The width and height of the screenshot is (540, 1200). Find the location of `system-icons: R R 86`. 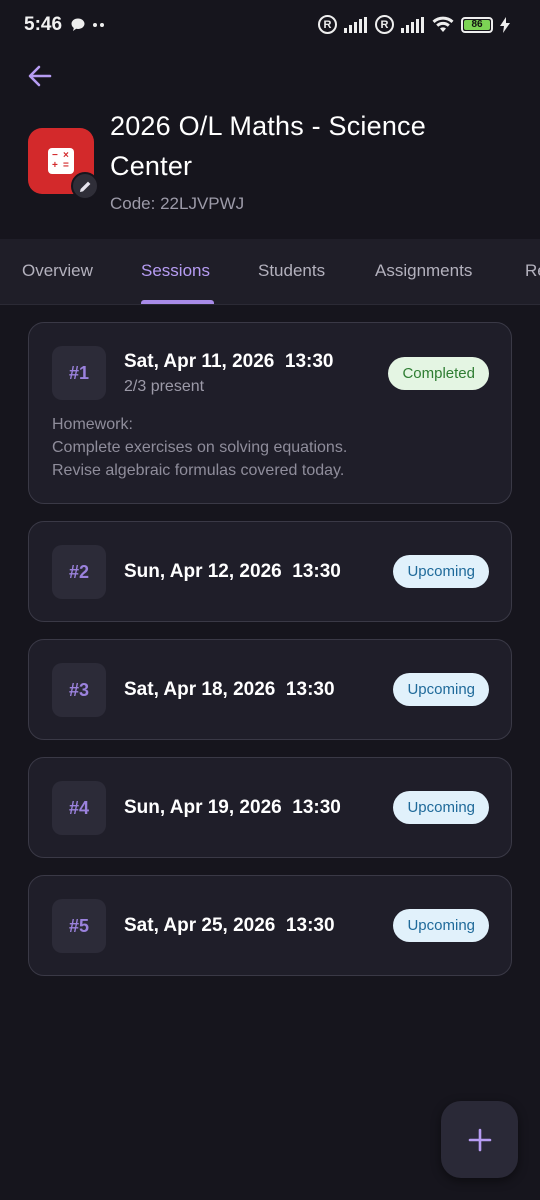

system-icons: R R 86 is located at coordinates (414, 24).